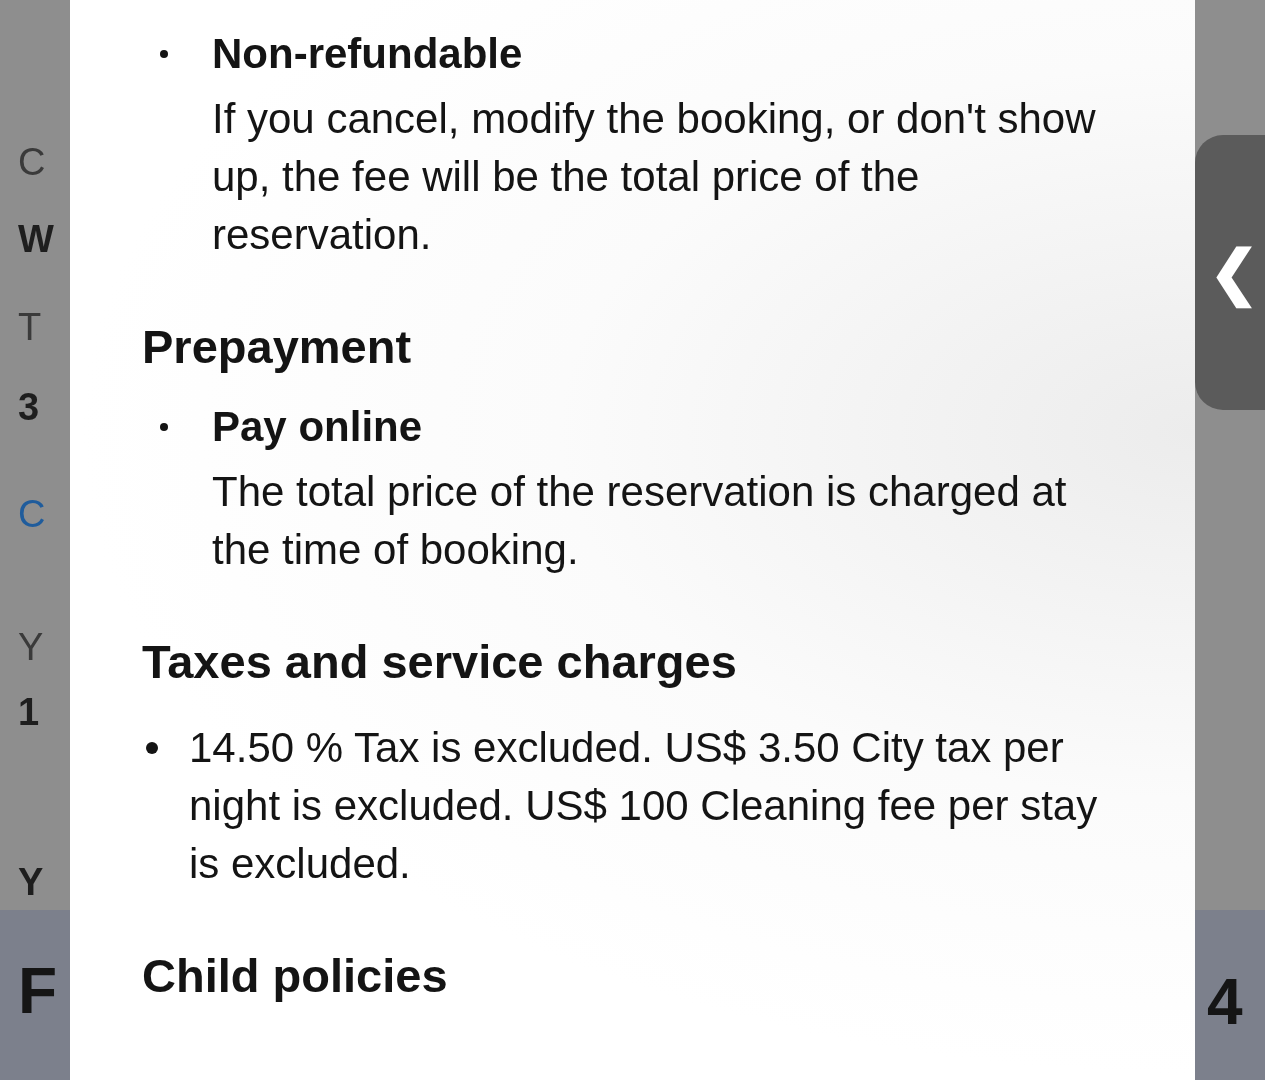 Image resolution: width=1265 pixels, height=1080 pixels. I want to click on background-text: W, so click(36, 239).